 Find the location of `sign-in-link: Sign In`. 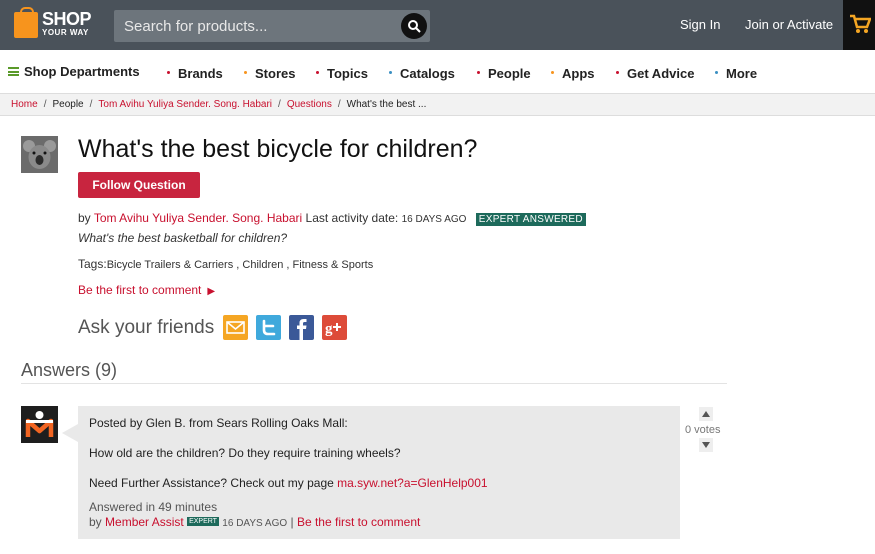

sign-in-link: Sign In is located at coordinates (700, 24).